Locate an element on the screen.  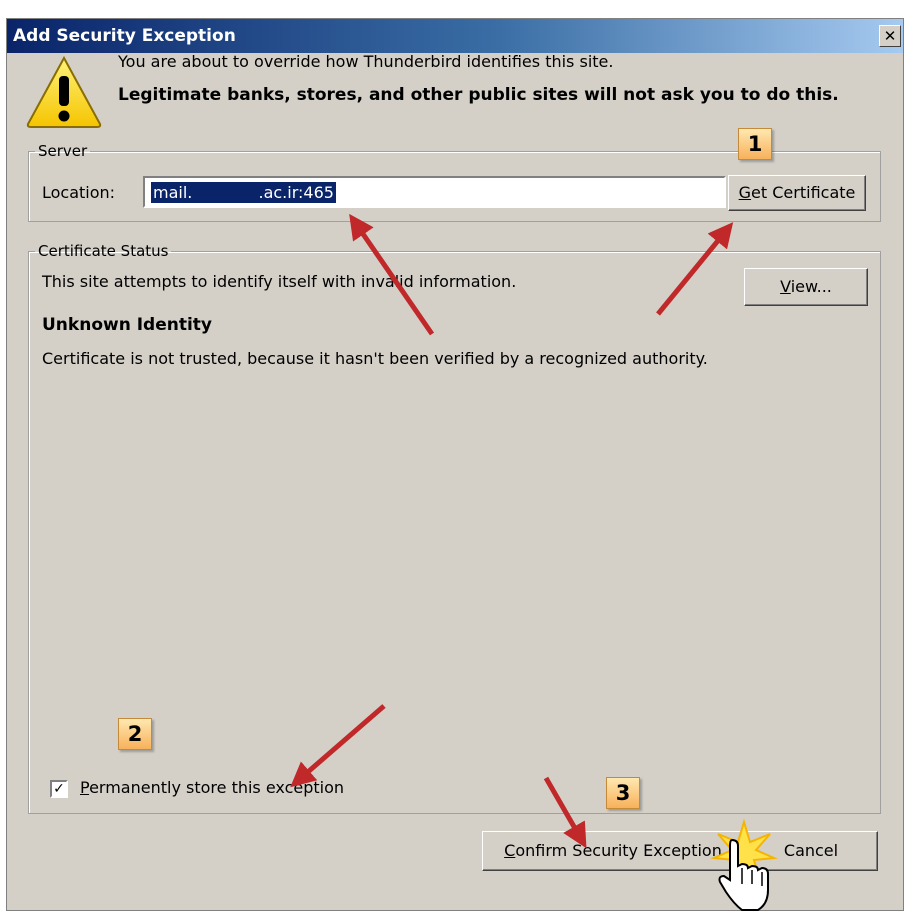
permanently-store-checkbox: ✓ is located at coordinates (59, 789).